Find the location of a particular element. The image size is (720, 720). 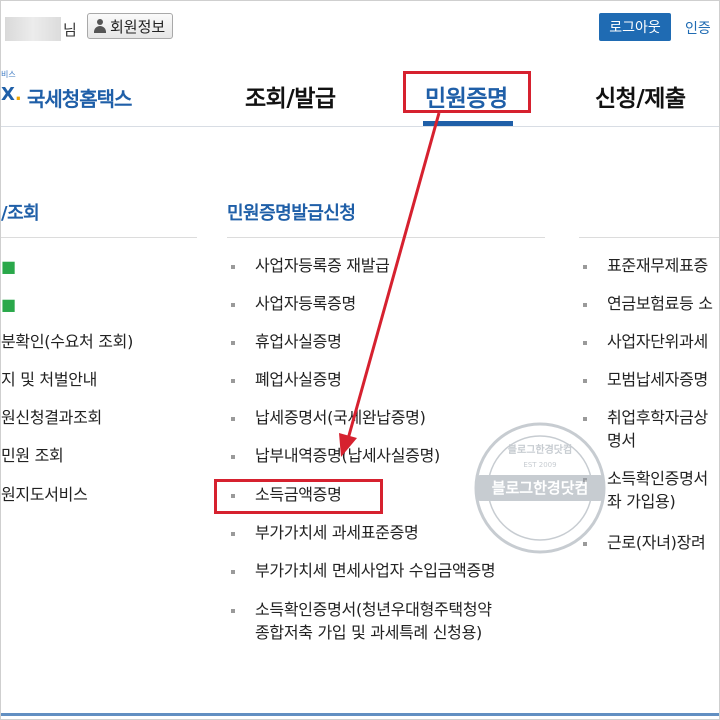

left-menu-item: 분확인(수요처 조회) is located at coordinates (67, 342).